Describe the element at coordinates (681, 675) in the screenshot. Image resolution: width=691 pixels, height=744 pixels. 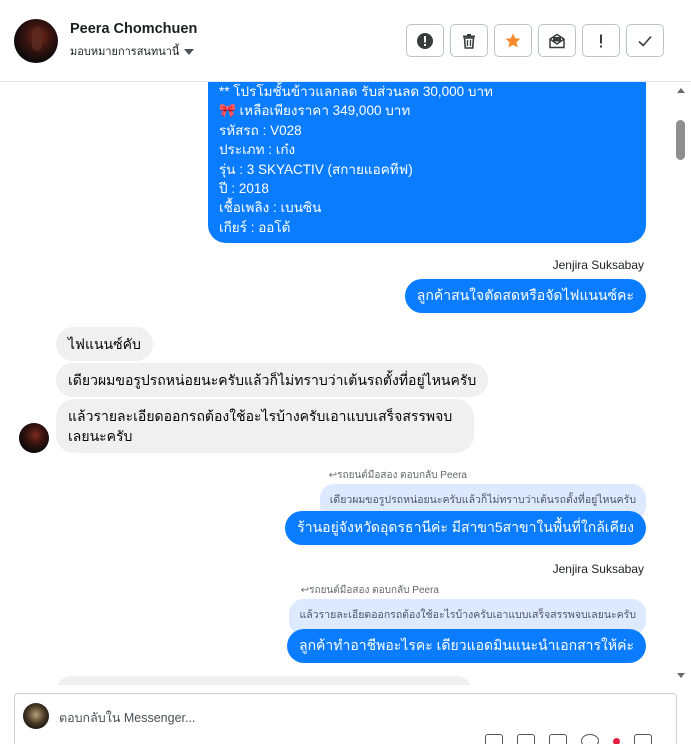
I see `scroll-down-arrow-icon` at that location.